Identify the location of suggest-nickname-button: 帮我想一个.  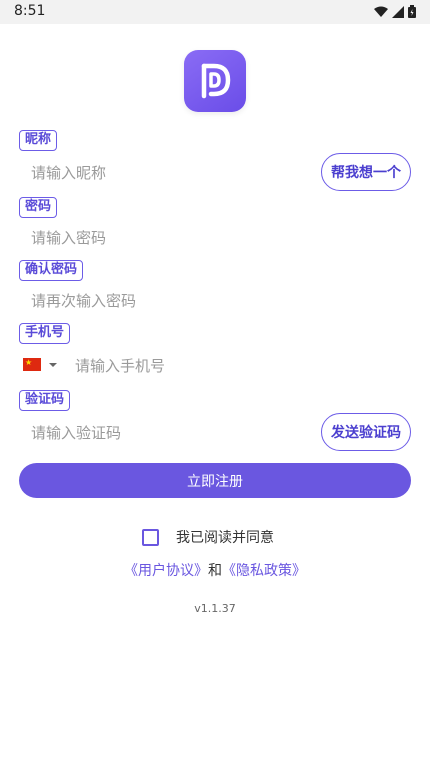
(366, 172).